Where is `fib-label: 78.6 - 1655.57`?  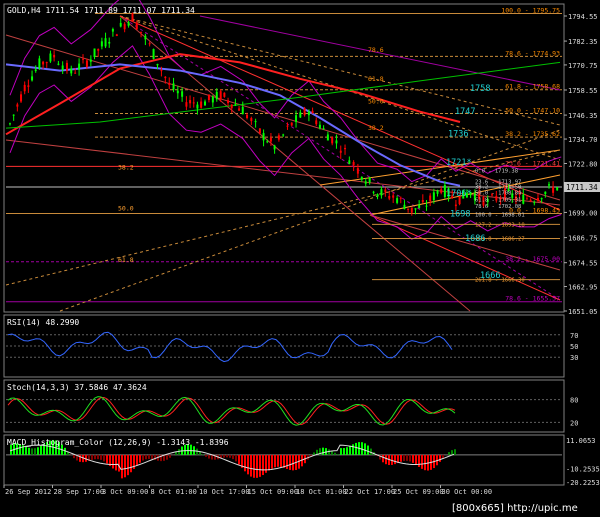
fib-label: 78.6 - 1655.57 is located at coordinates (532, 299).